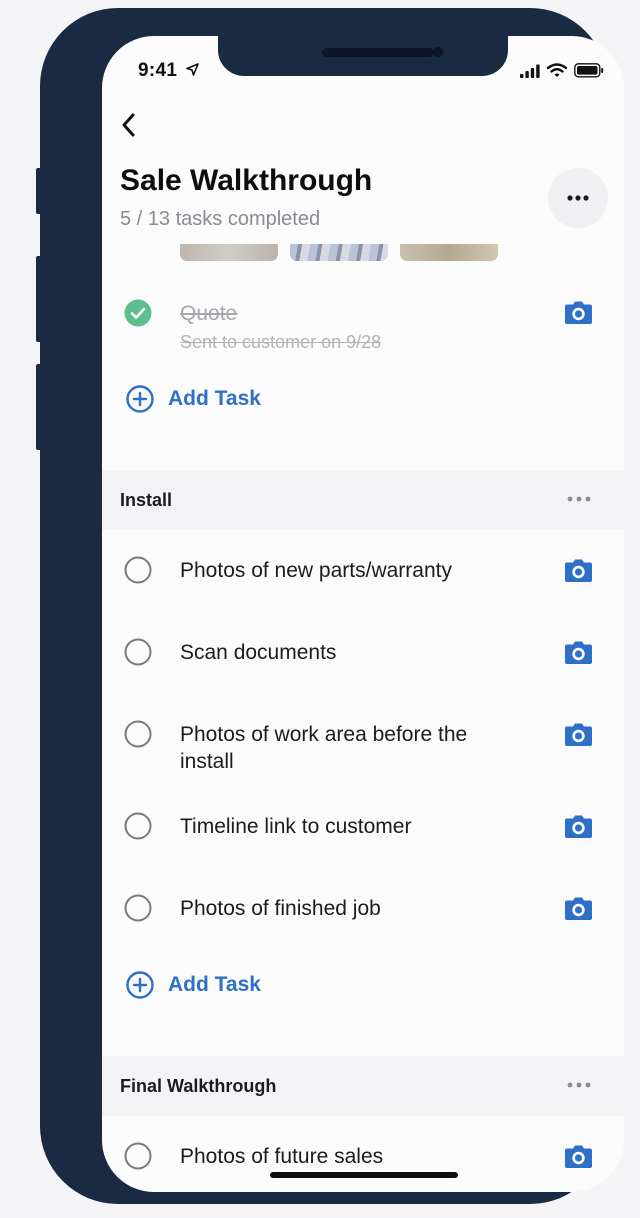 This screenshot has width=640, height=1218. I want to click on task-row-completed: Quote Sent to customer on 9/28, so click(363, 326).